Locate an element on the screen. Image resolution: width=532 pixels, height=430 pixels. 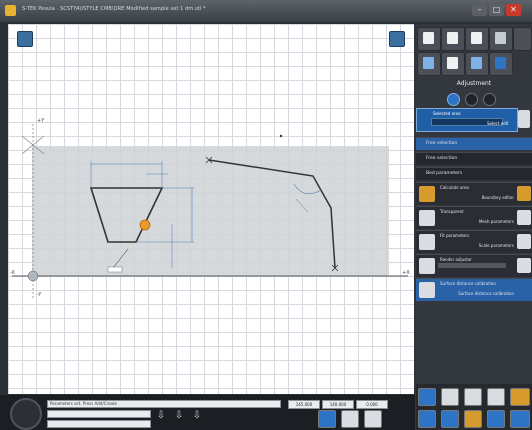
tool-label: Surface distance calibration is located at coordinates (468, 283).